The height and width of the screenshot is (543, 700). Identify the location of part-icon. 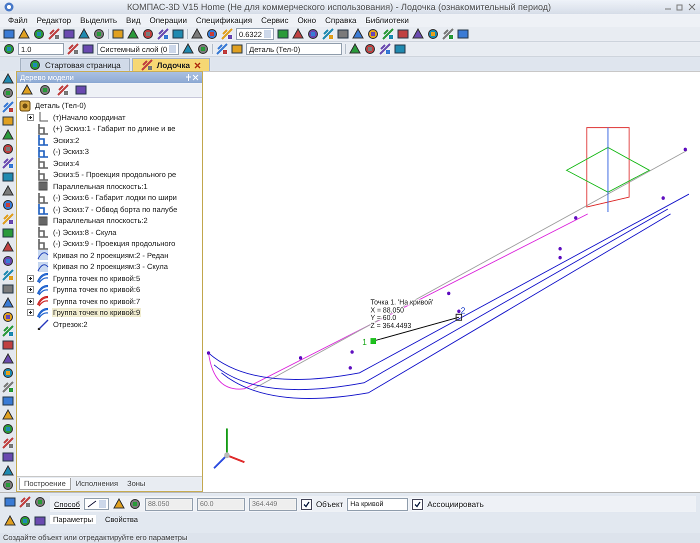
(25, 106).